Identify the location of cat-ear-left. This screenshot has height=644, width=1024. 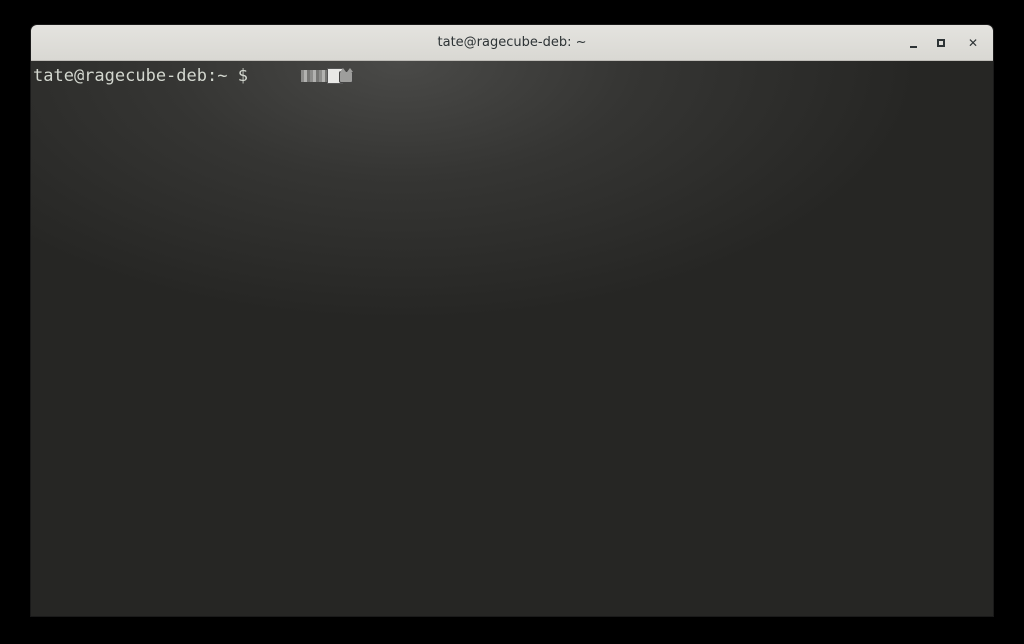
(343, 70).